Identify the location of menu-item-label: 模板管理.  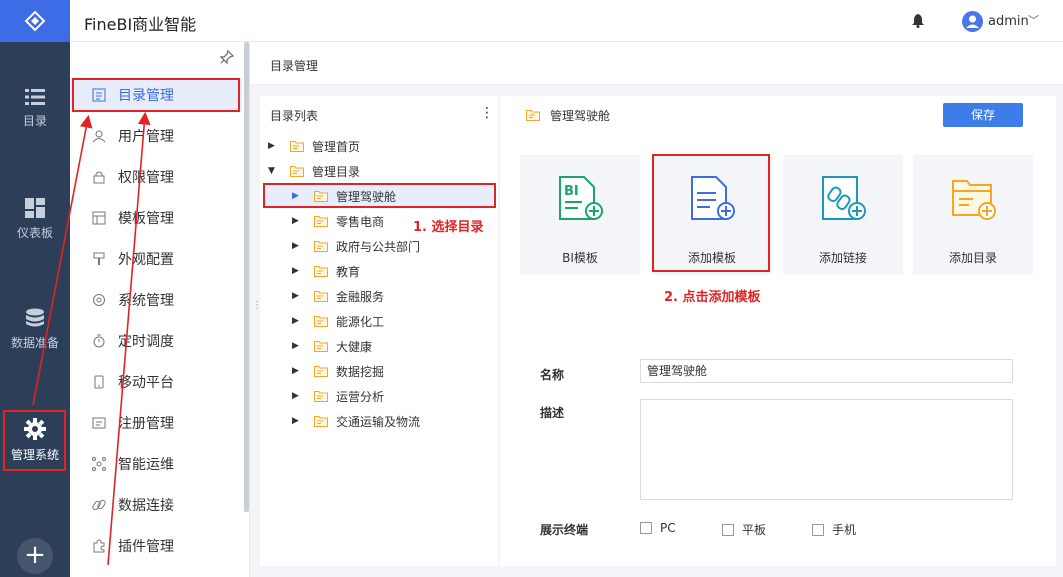
(146, 219).